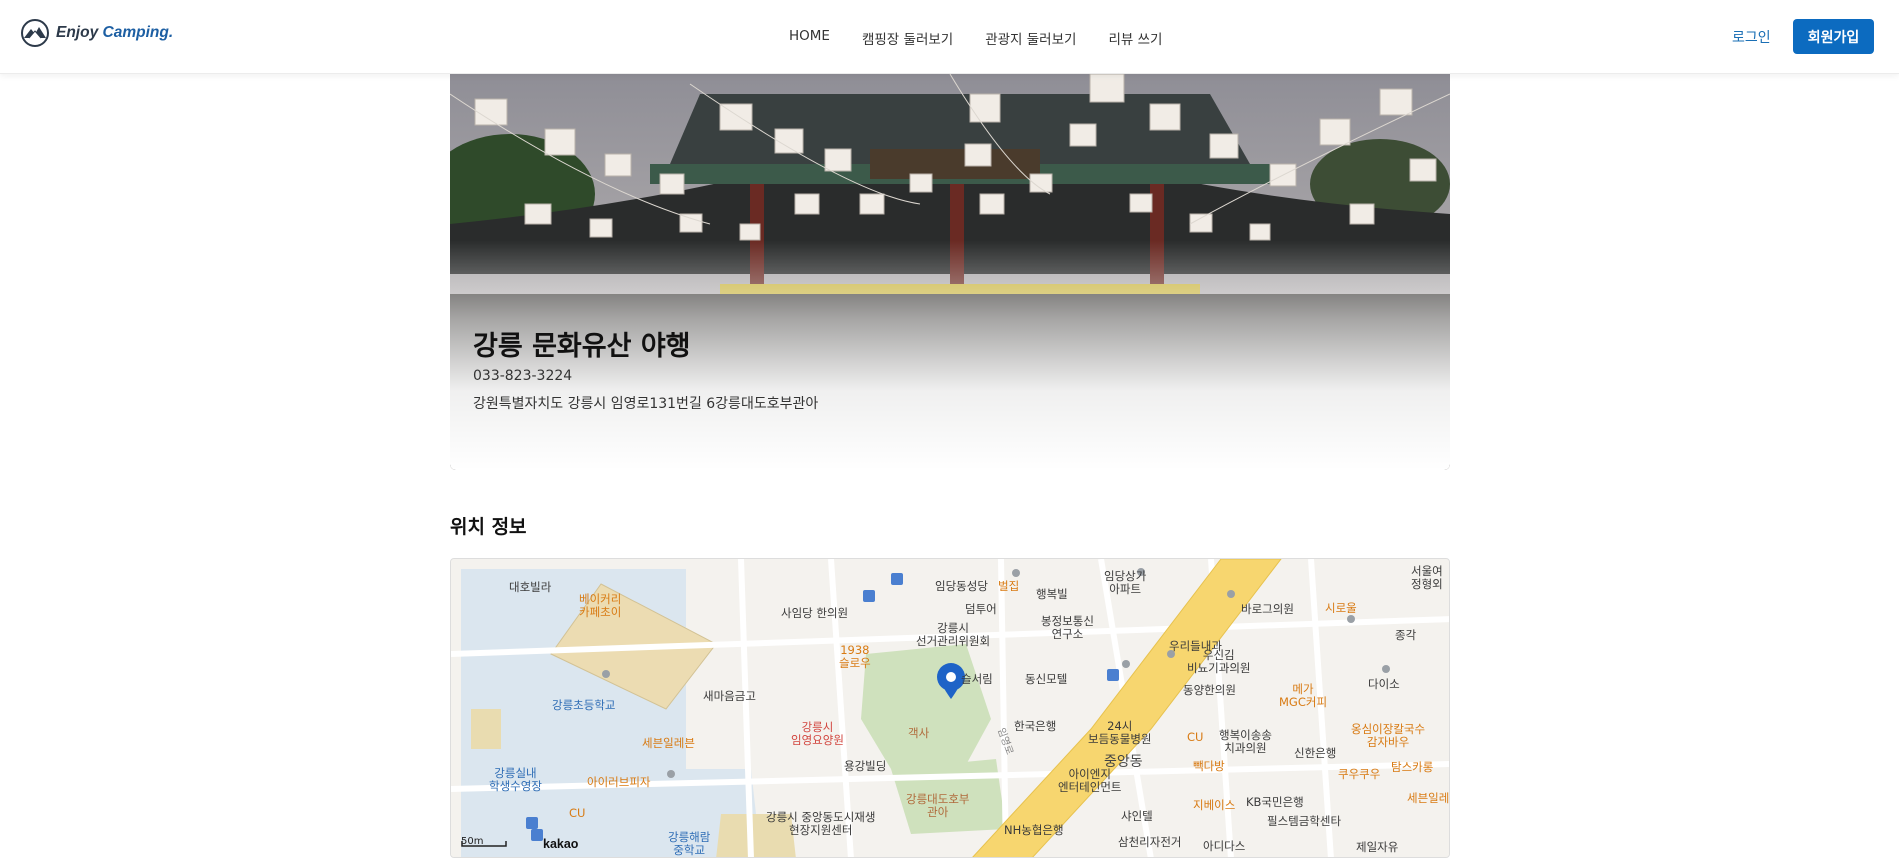 Image resolution: width=1899 pixels, height=861 pixels. I want to click on map-label: 지베이스, so click(1214, 805).